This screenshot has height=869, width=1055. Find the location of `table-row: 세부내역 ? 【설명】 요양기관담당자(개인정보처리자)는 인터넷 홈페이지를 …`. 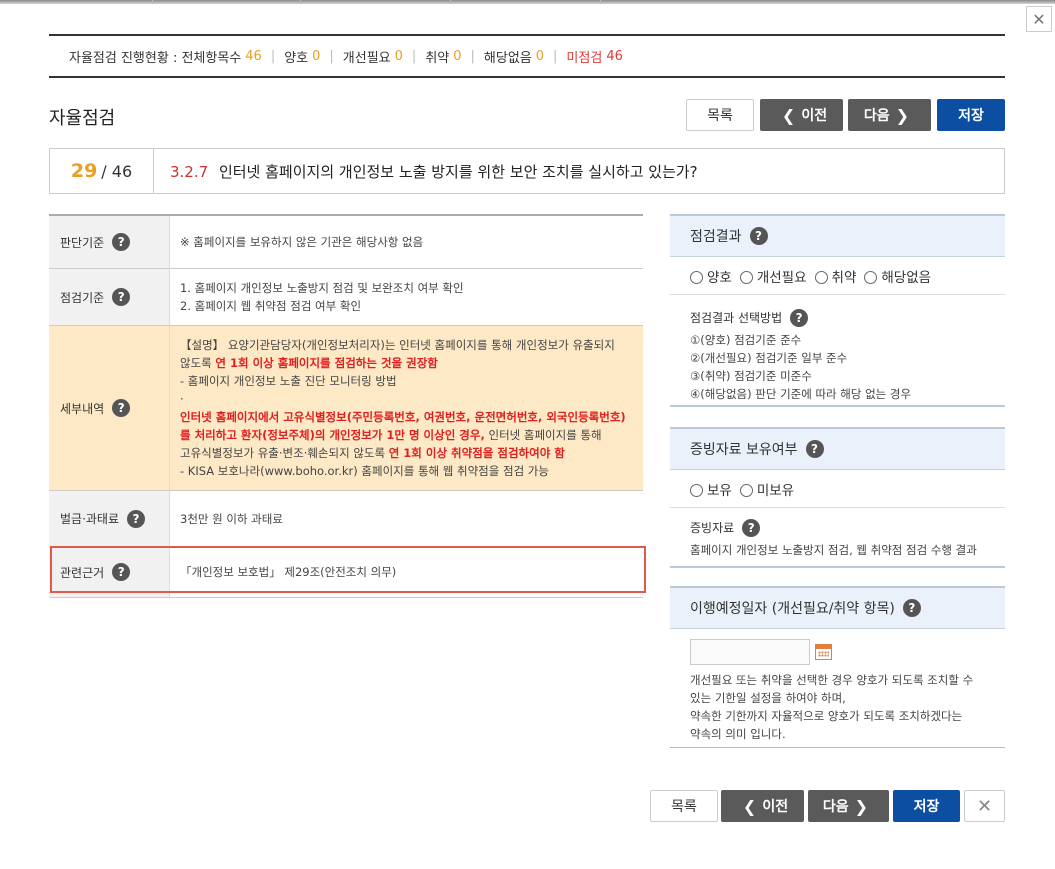

table-row: 세부내역 ? 【설명】 요양기관담당자(개인정보처리자)는 인터넷 홈페이지를 … is located at coordinates (346, 408).